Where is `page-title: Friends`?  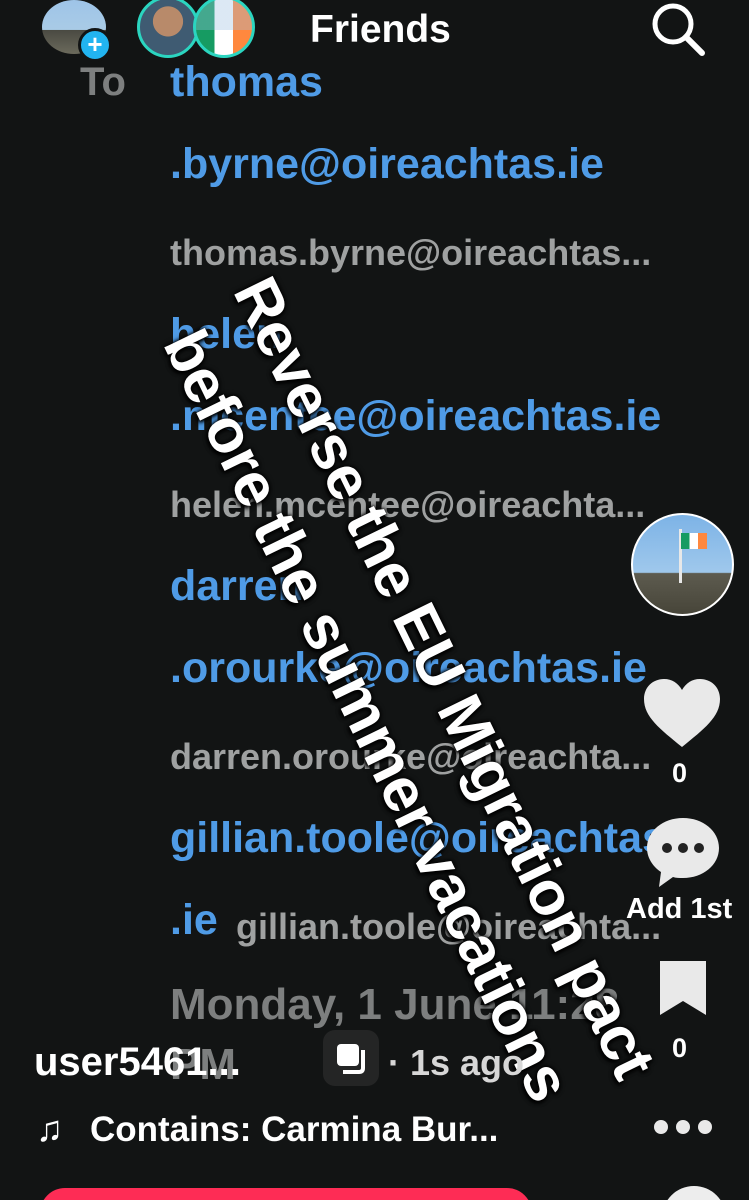 page-title: Friends is located at coordinates (380, 30).